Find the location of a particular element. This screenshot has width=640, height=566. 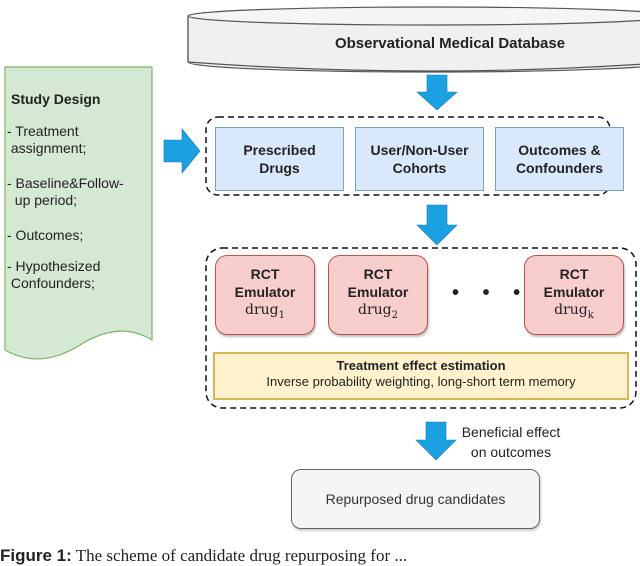

drug-index: 1 is located at coordinates (281, 315).